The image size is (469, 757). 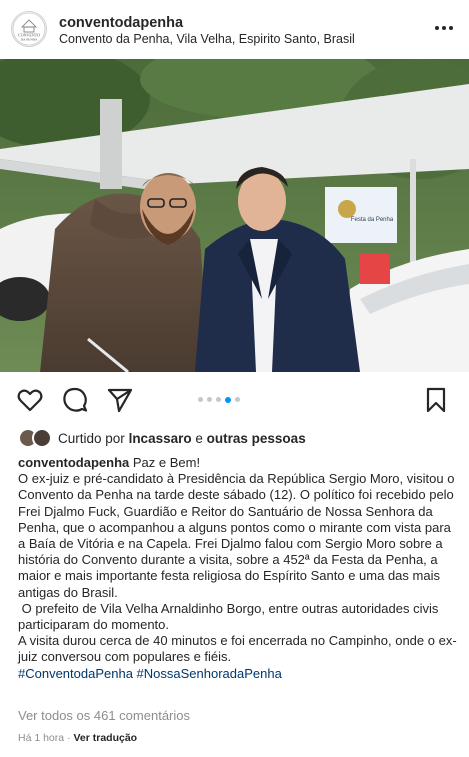 I want to click on action-bar, so click(x=234, y=400).